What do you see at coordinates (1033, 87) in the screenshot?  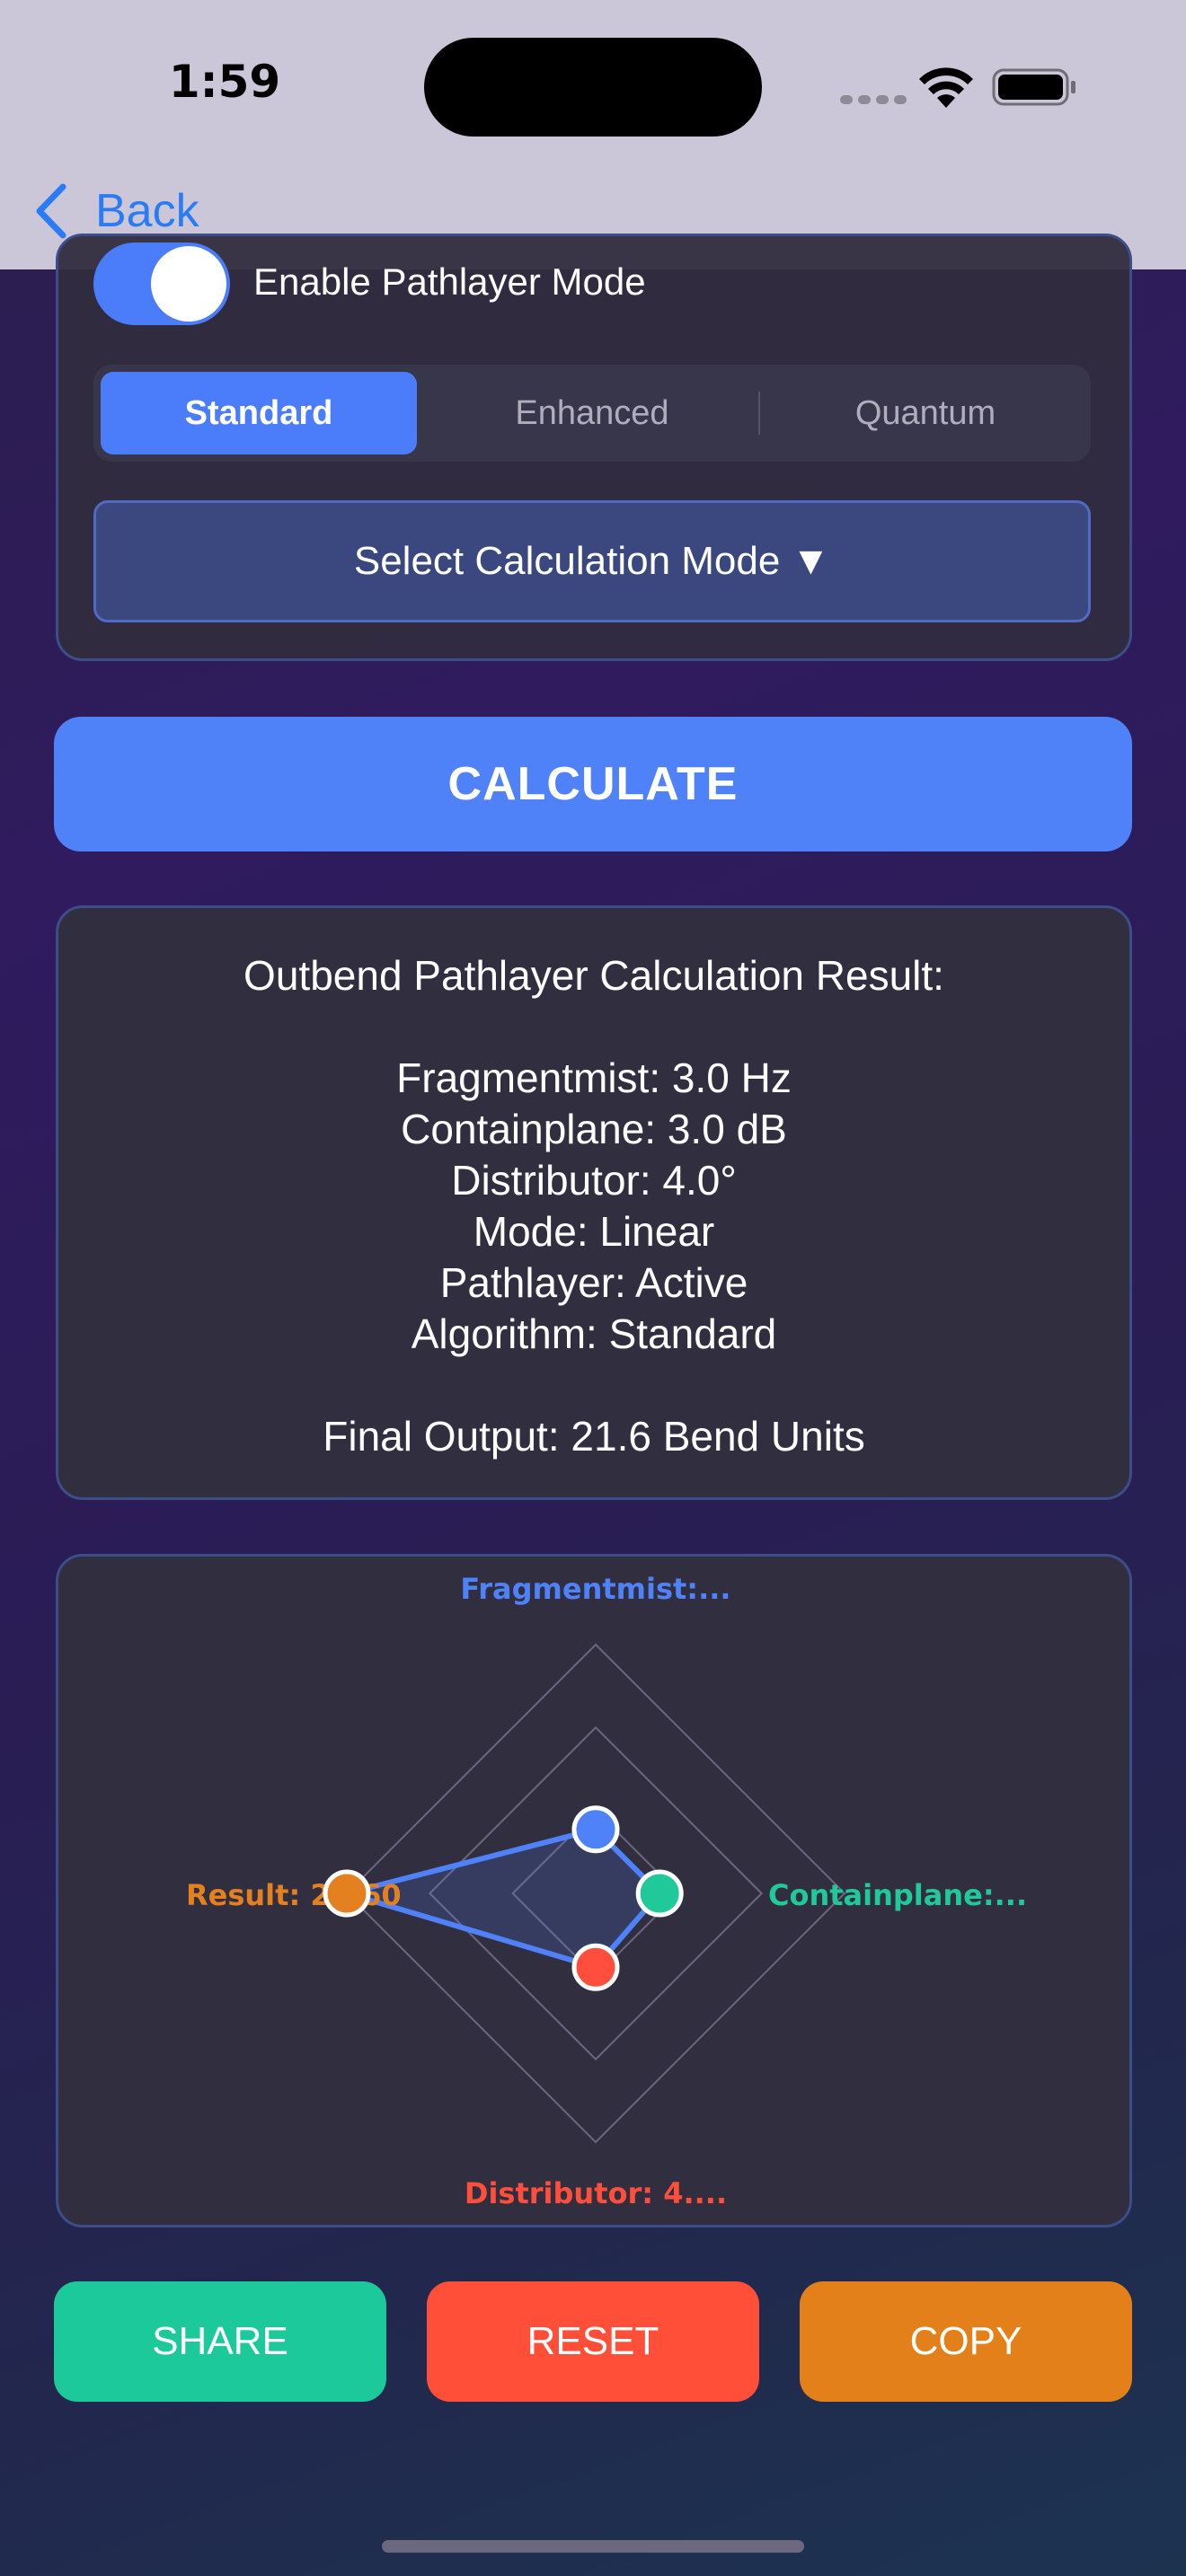 I see `battery-icon` at bounding box center [1033, 87].